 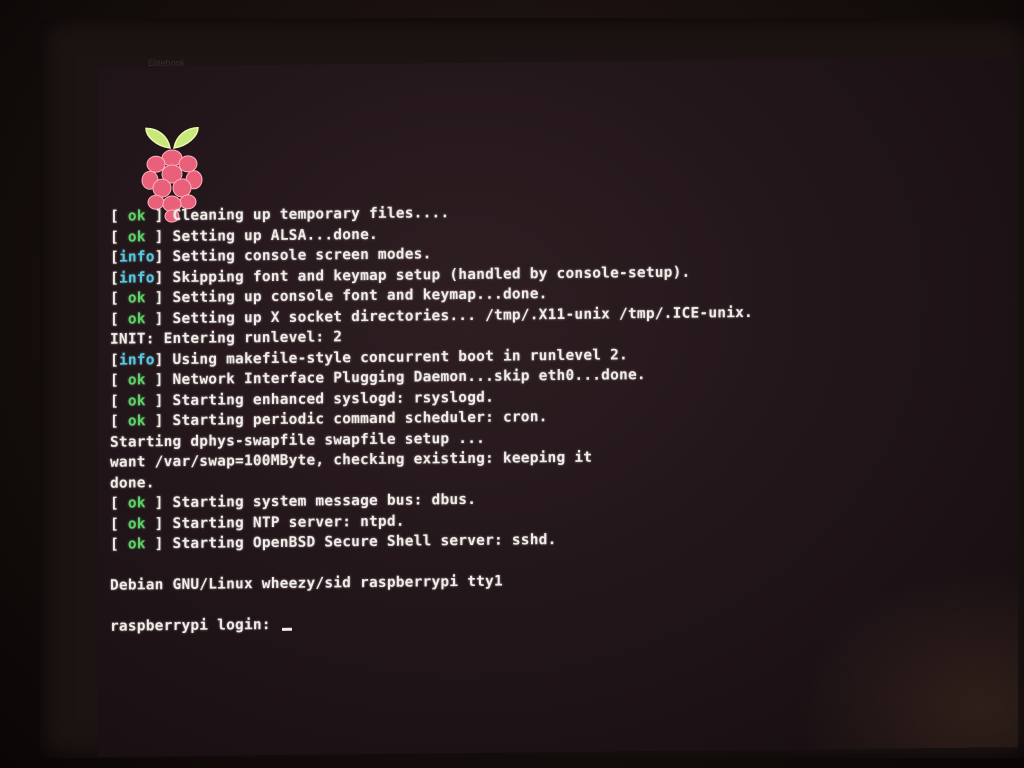 I want to click on console-line-text: done., so click(x=132, y=483).